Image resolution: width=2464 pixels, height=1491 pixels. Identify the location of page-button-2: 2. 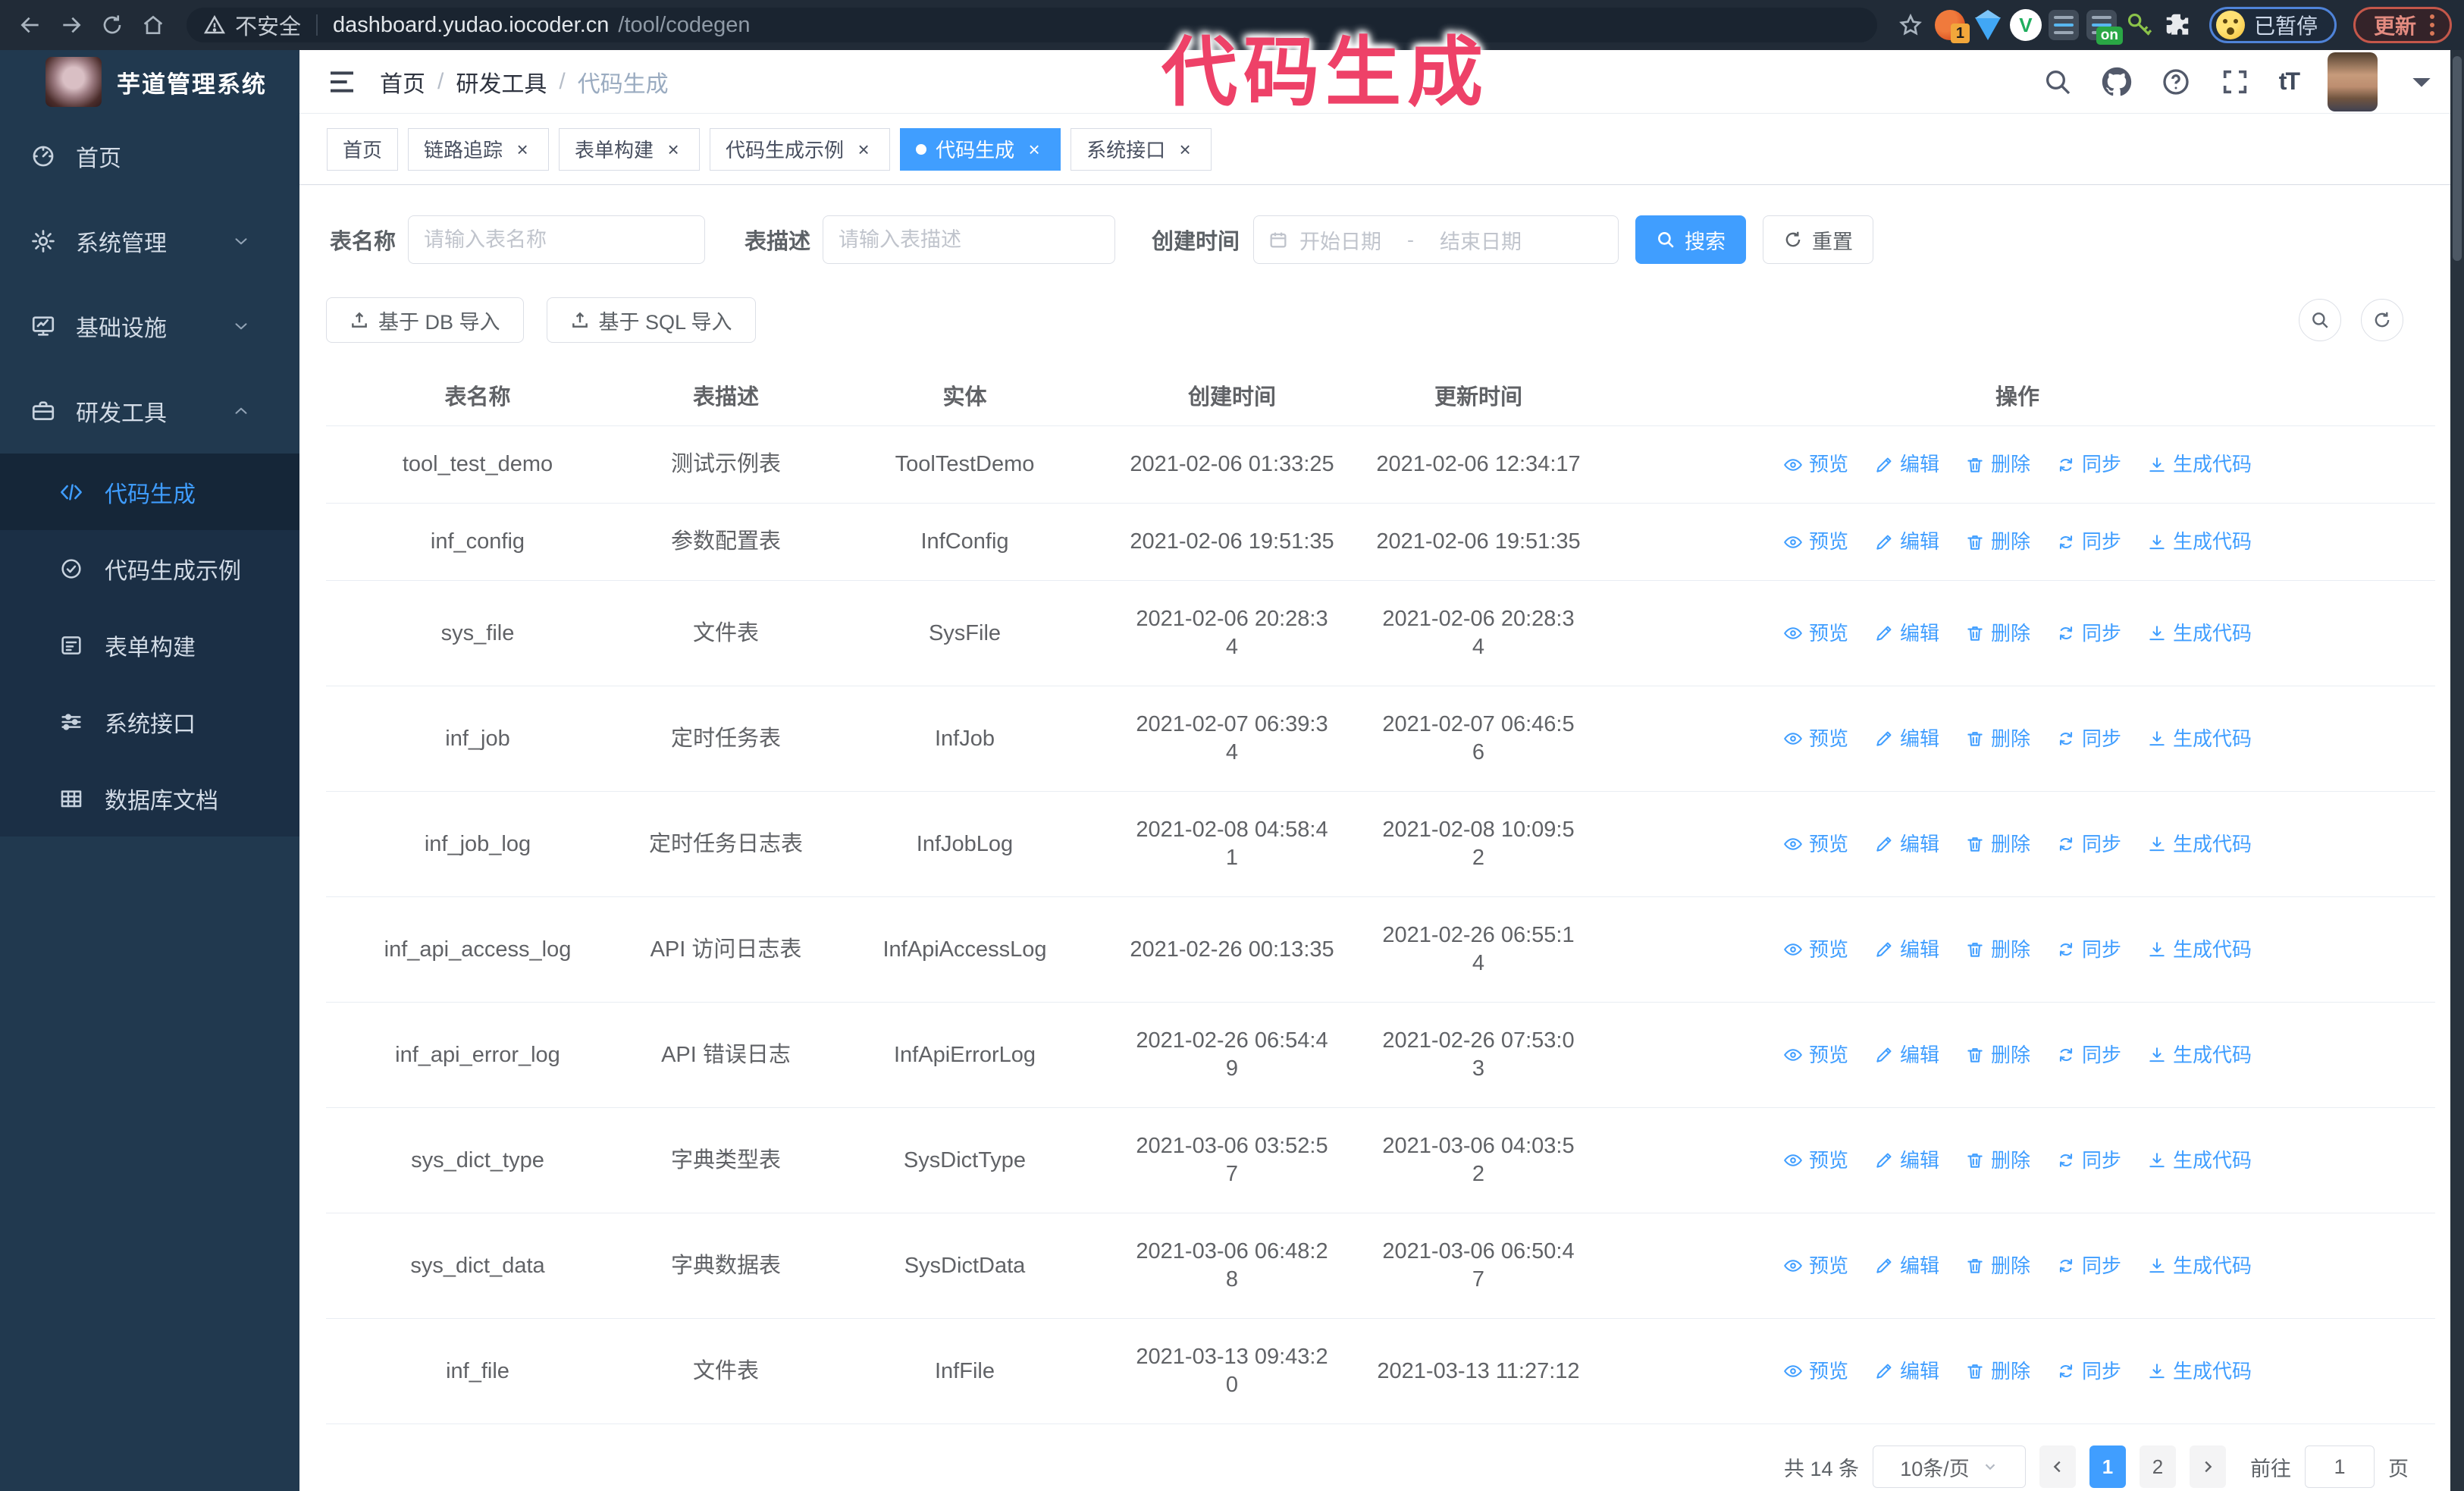
(2158, 1466).